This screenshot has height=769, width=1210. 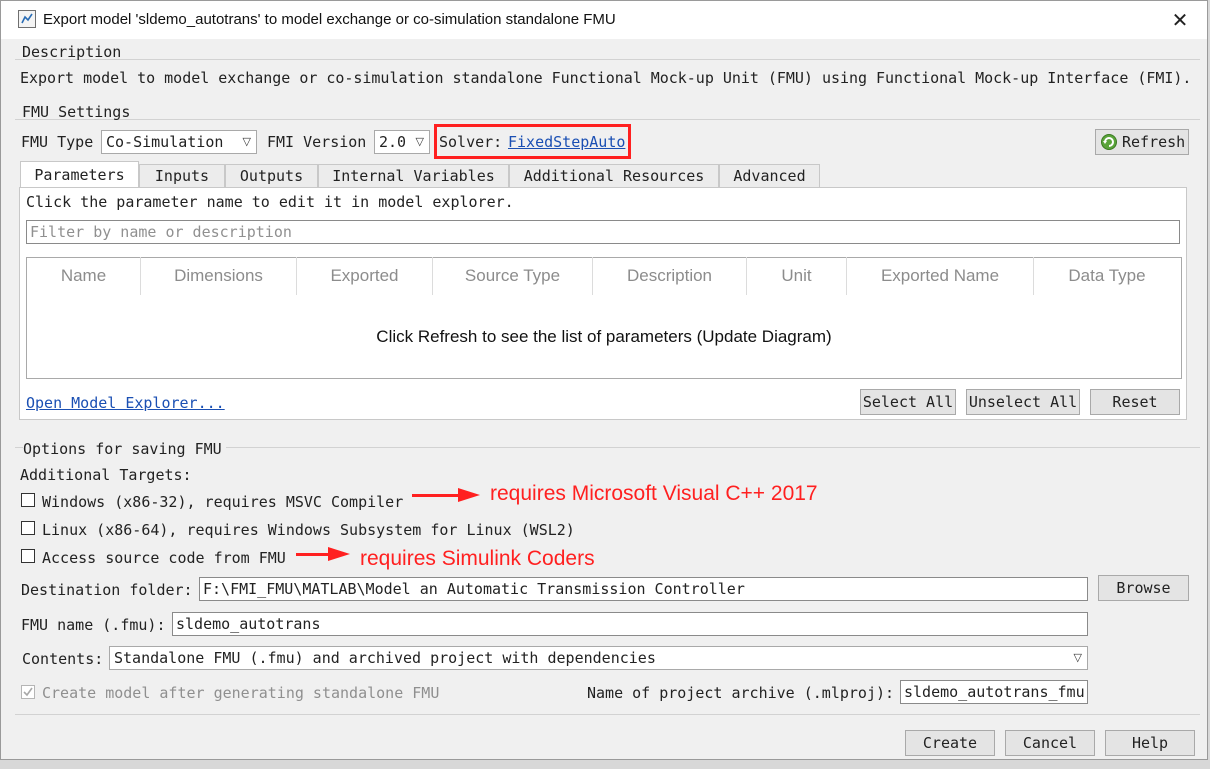 I want to click on filter-placeholder: Filter by name or description, so click(x=161, y=232).